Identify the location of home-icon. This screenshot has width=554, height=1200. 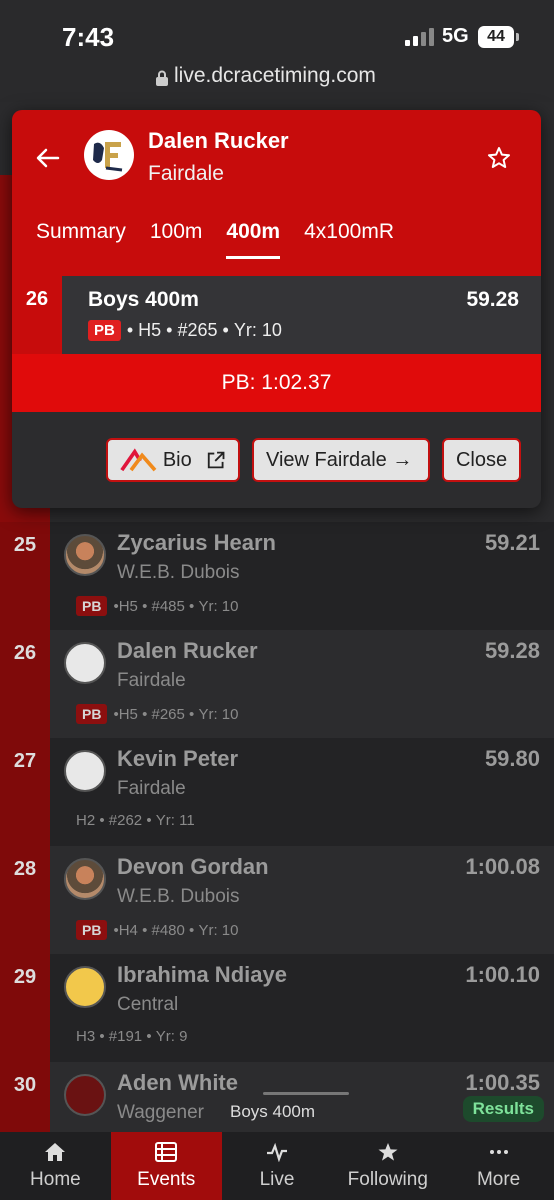
(55, 1152).